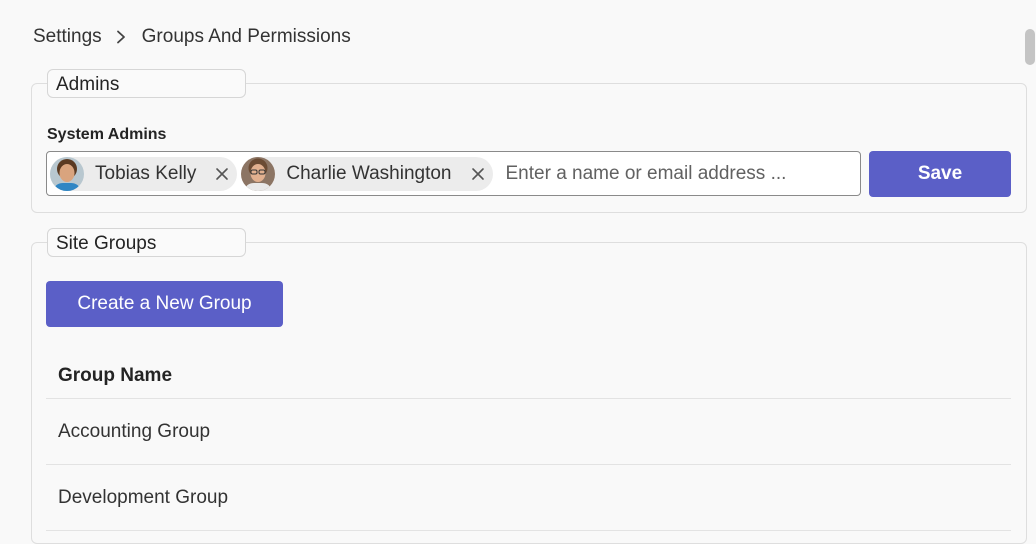  What do you see at coordinates (681, 173) in the screenshot?
I see `people-picker-input` at bounding box center [681, 173].